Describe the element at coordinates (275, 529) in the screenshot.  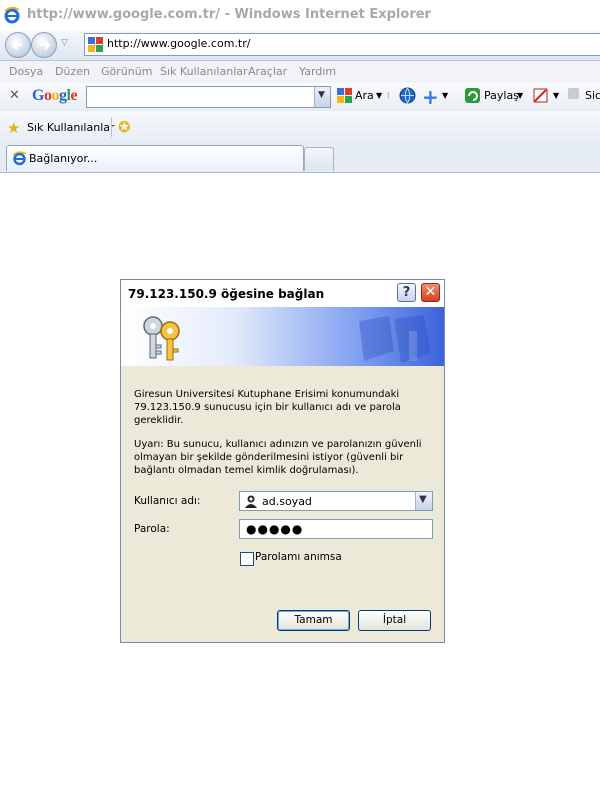
I see `password-value: ●●●●●` at that location.